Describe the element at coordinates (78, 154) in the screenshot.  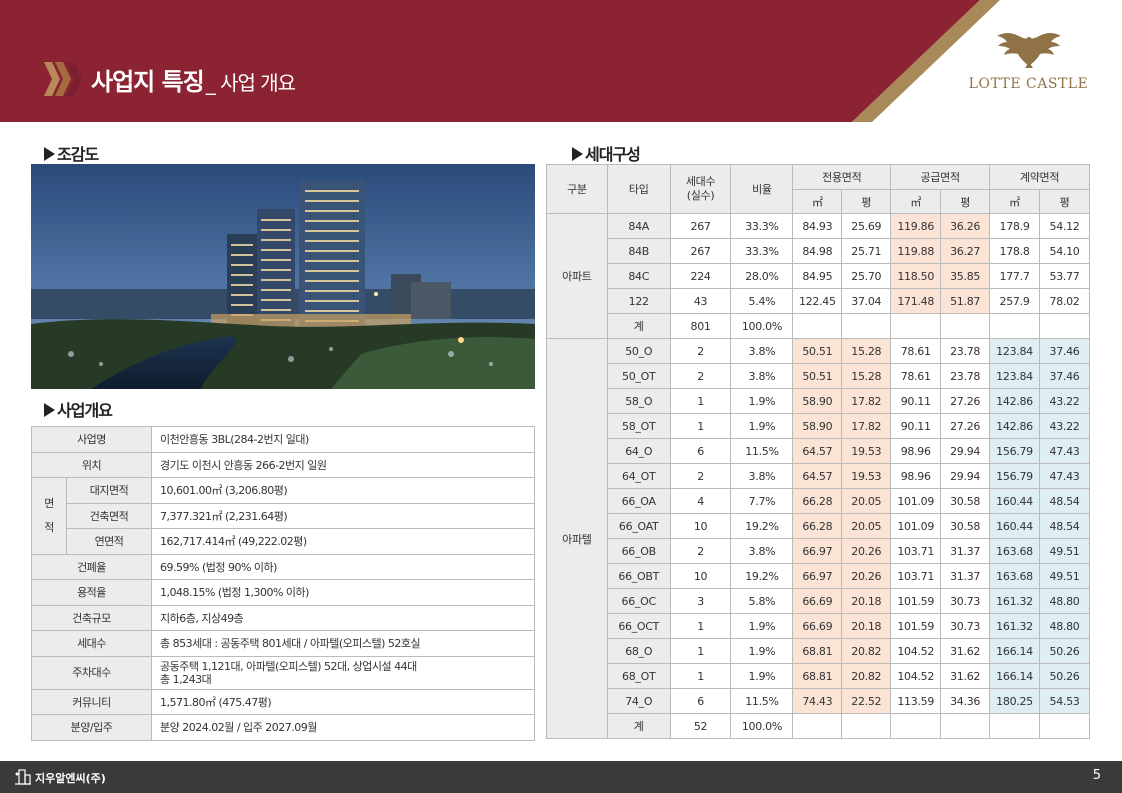
I see `section-title-aerial-text: 조감도` at that location.